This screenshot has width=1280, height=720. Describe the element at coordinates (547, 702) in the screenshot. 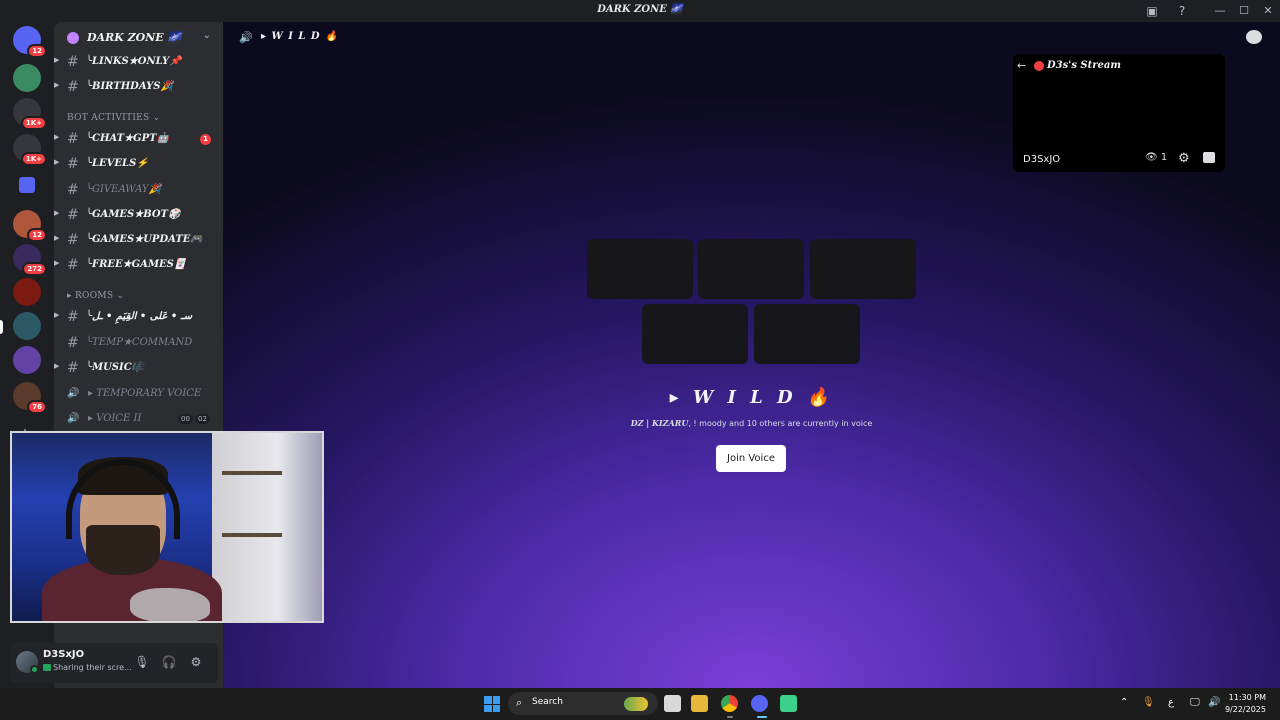

I see `search-label: Search` at that location.